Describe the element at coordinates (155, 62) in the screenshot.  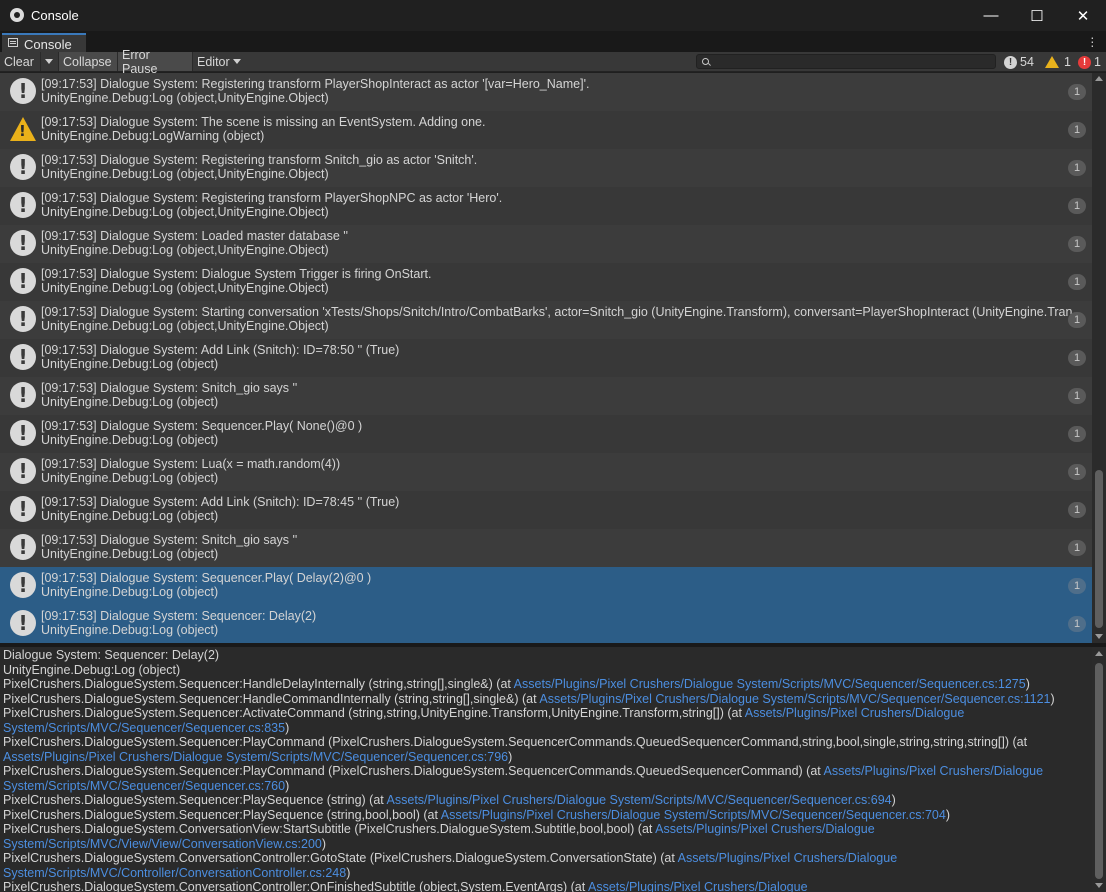
I see `error-pause-toggle: Error Pause` at that location.